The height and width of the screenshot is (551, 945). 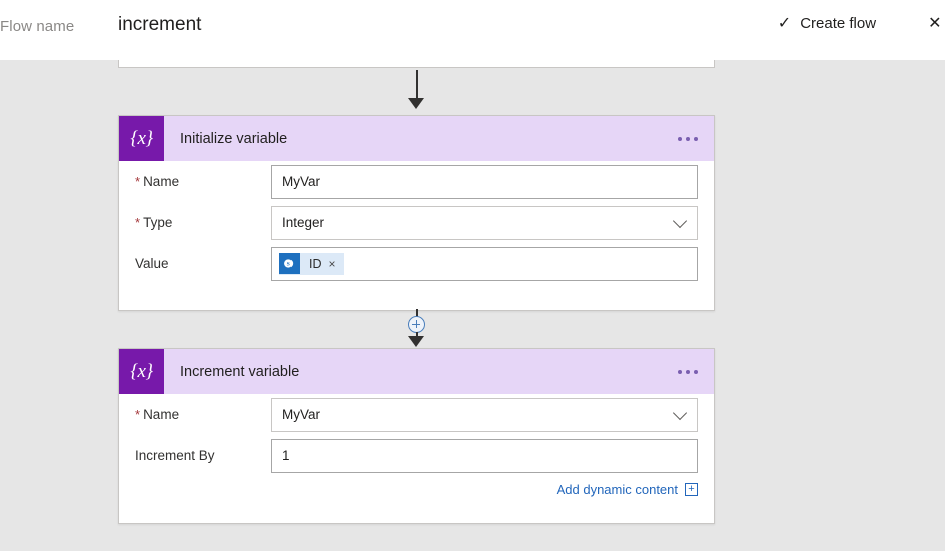 I want to click on flow-name-value: increment, so click(x=159, y=25).